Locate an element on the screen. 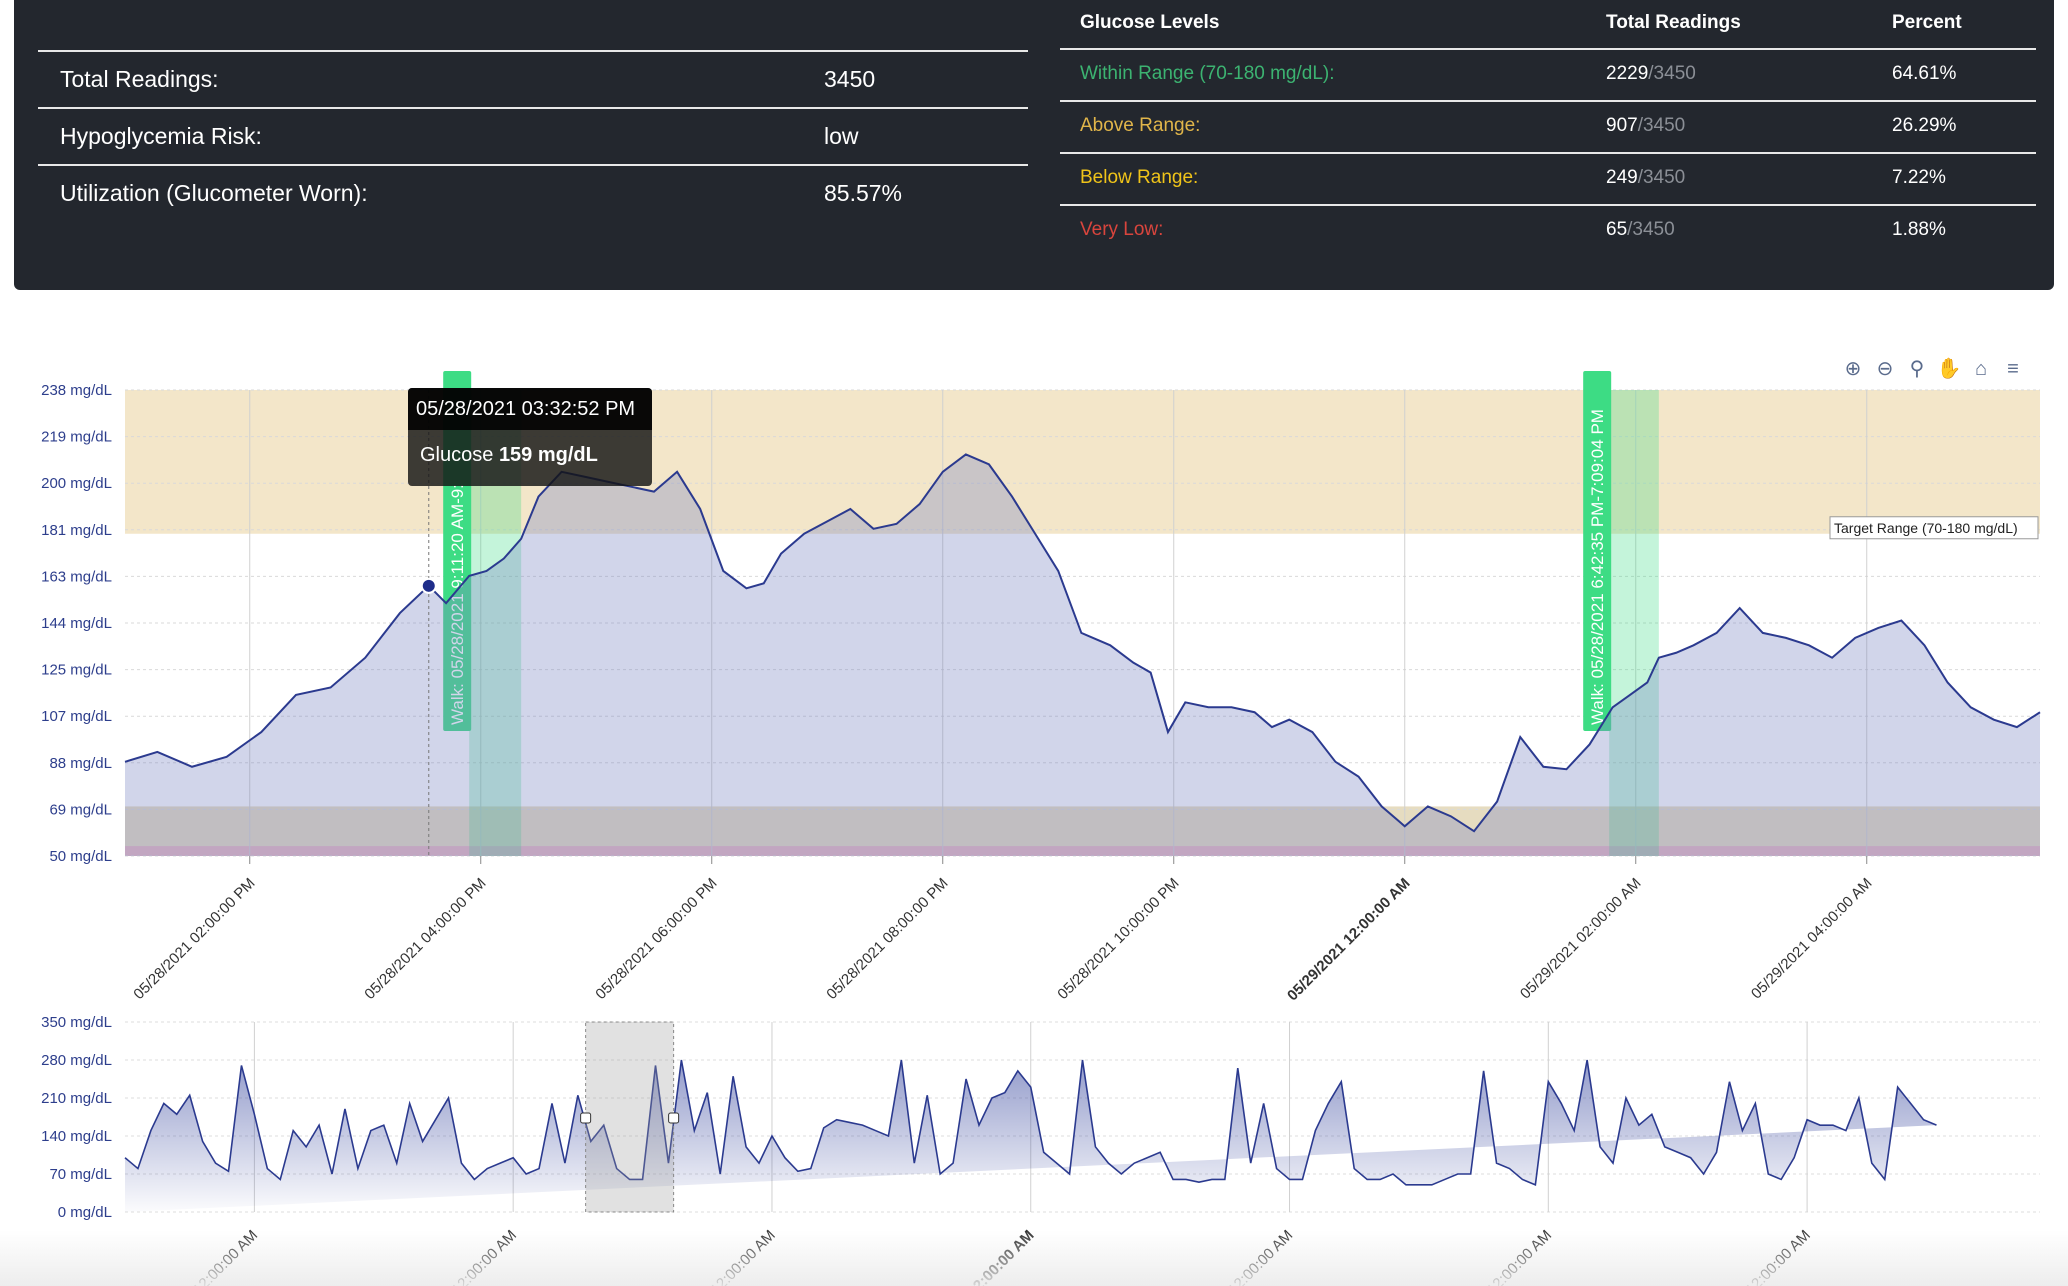  x-tick-label: 05/29/2021 04:00:00 AM is located at coordinates (1812, 939).